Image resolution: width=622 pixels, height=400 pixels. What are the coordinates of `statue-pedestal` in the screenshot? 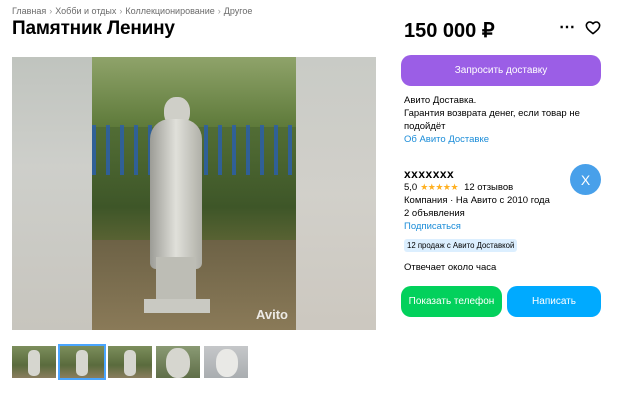 It's located at (177, 306).